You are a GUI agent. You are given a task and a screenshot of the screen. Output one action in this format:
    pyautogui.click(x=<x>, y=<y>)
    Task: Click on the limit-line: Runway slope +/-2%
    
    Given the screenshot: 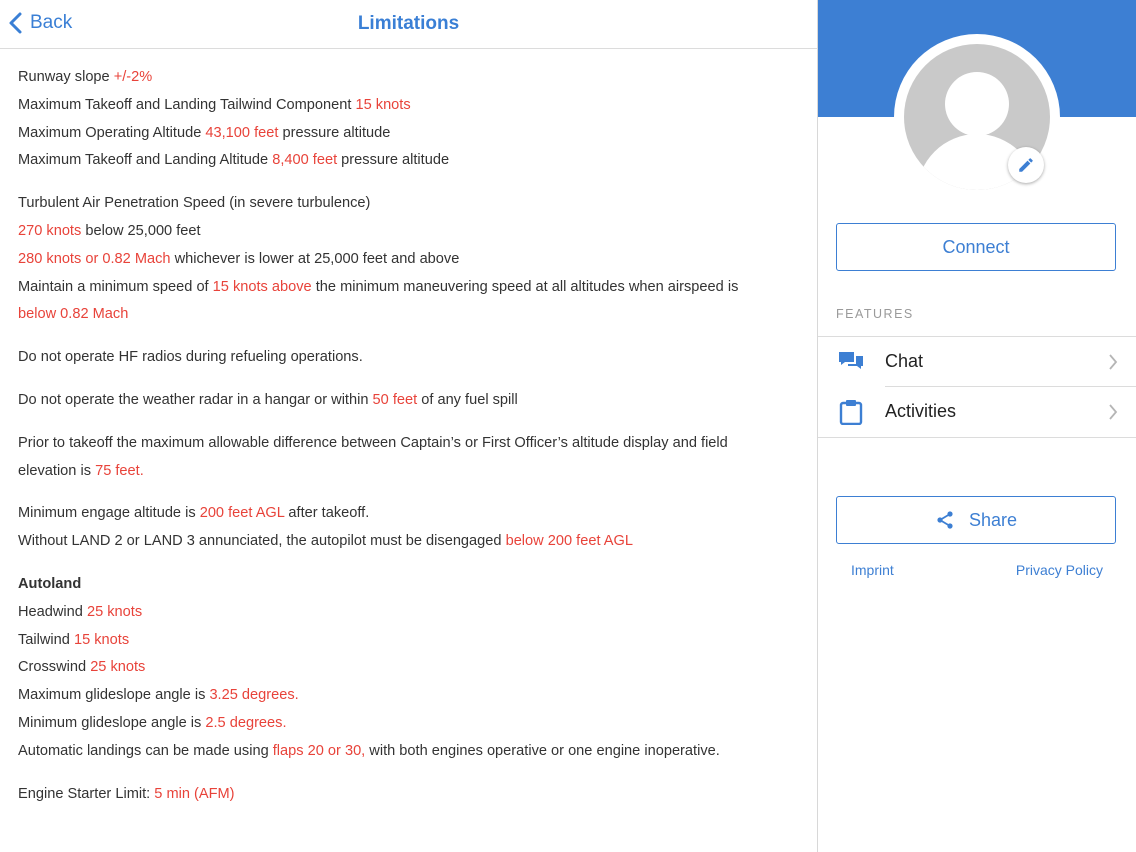 What is the action you would take?
    pyautogui.click(x=85, y=77)
    